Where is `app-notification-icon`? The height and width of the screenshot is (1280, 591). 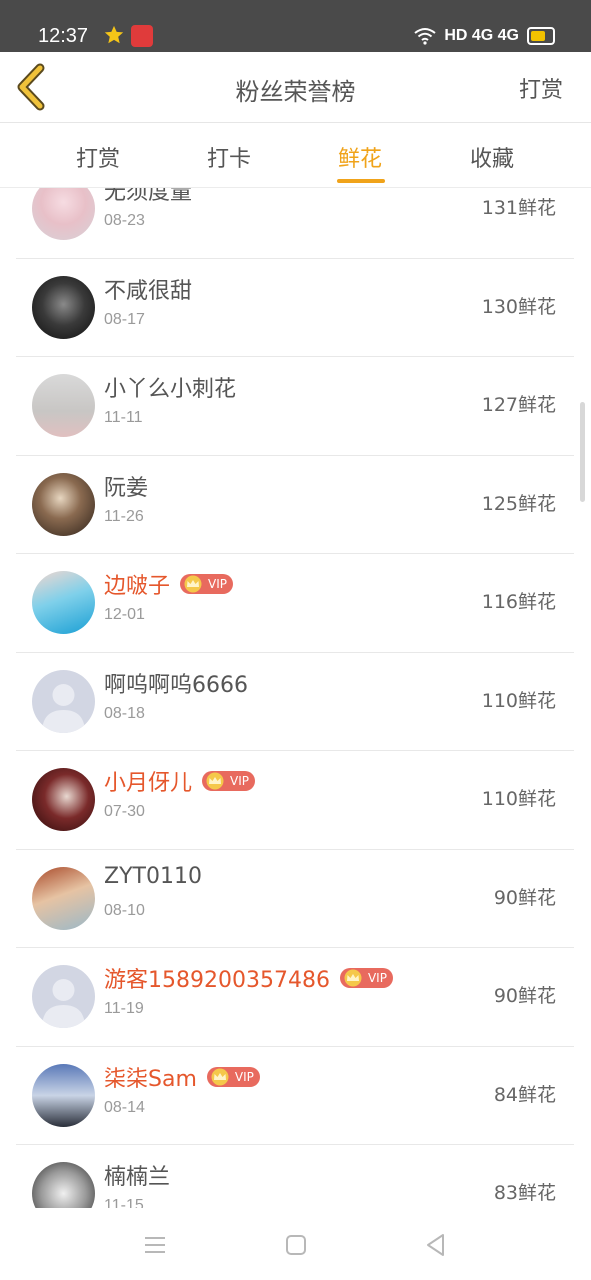 app-notification-icon is located at coordinates (142, 36).